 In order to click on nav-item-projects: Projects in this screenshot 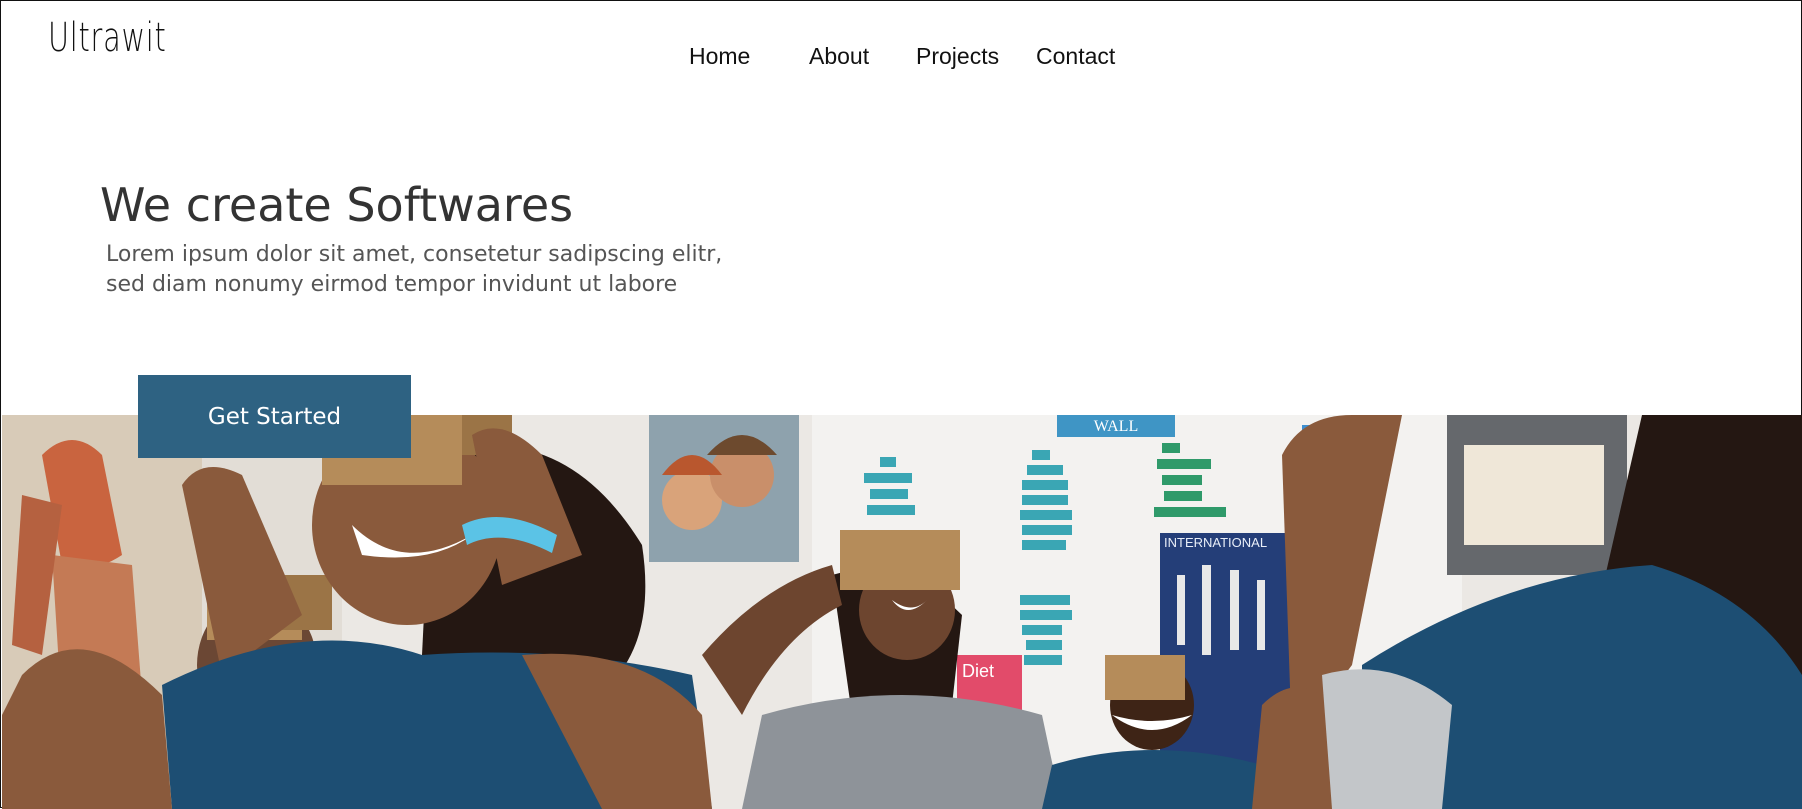, I will do `click(957, 56)`.